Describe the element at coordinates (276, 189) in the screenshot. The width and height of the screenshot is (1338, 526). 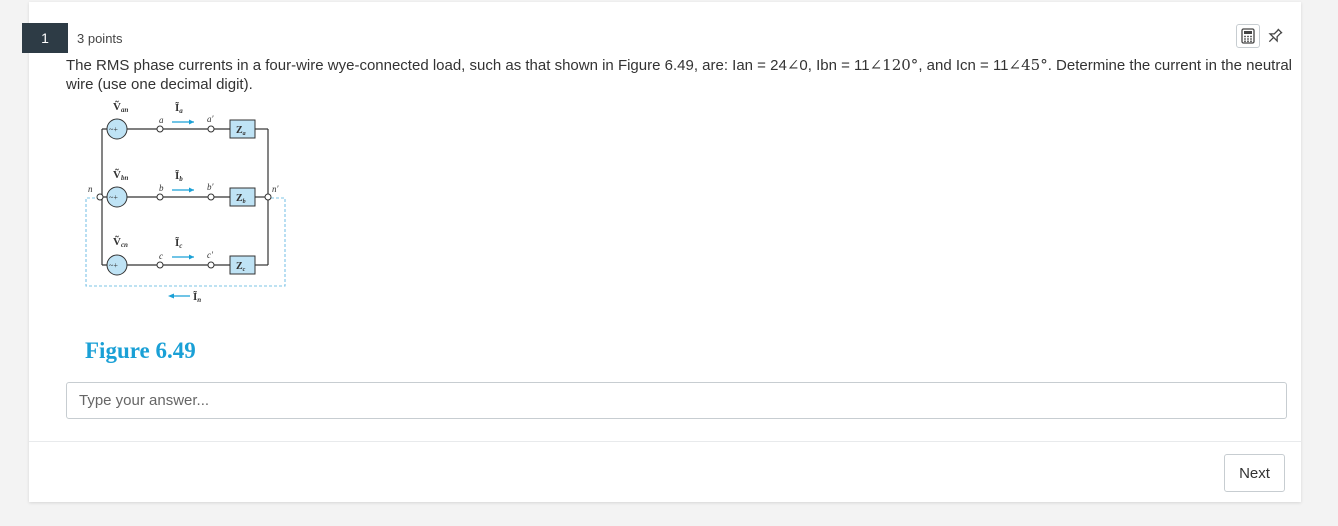
I see `svg-text: n′` at that location.